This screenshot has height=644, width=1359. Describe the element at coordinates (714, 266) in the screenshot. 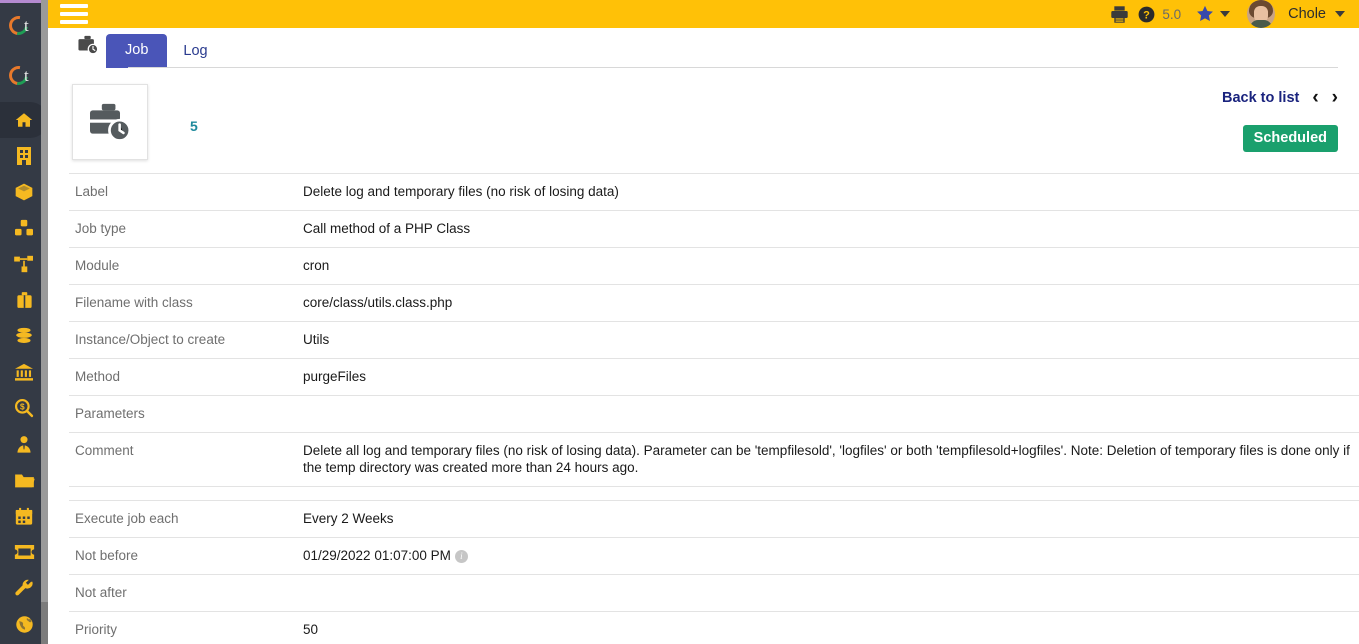

I see `table-row: Module cron` at that location.